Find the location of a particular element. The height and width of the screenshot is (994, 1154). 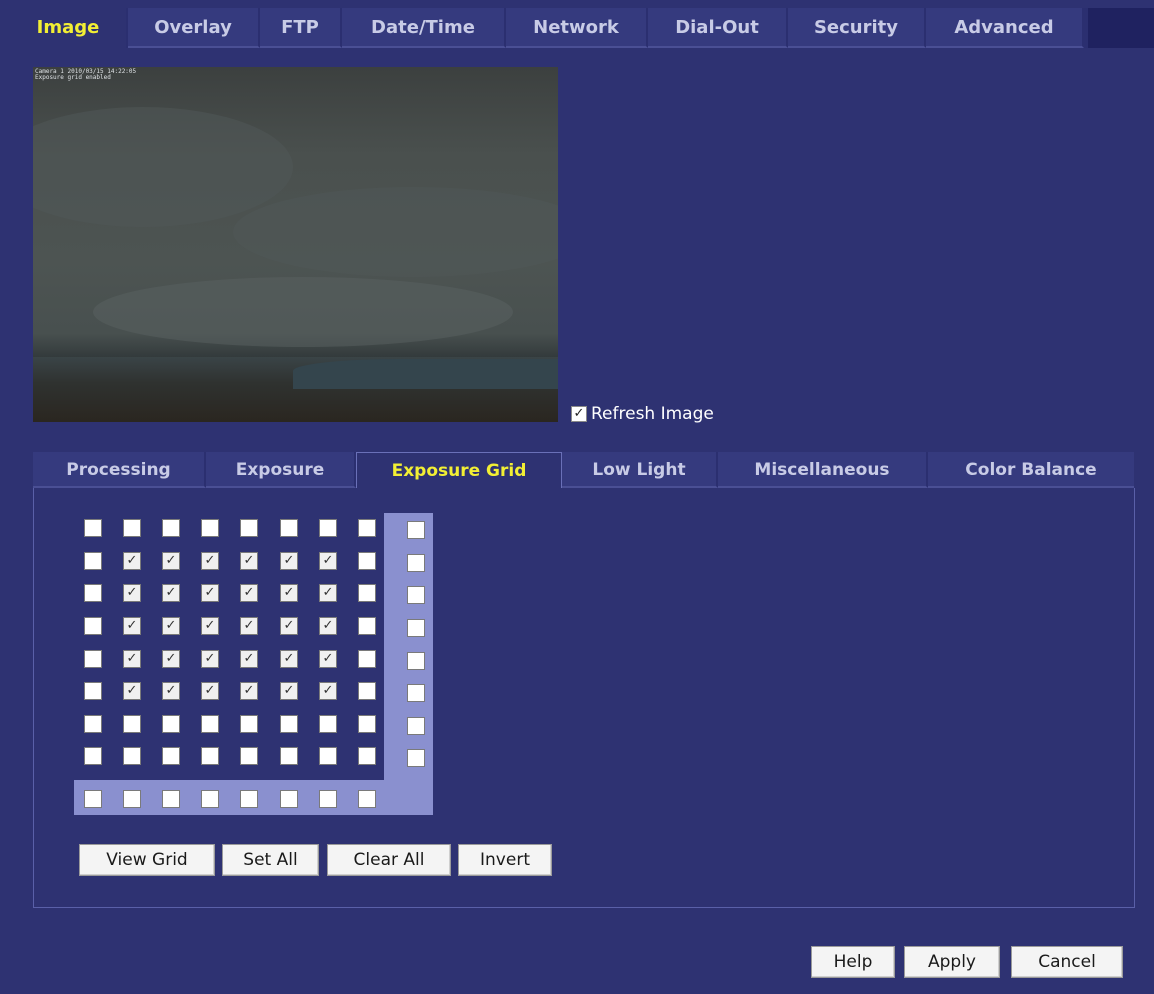

grid-cell-r1-c6 is located at coordinates (289, 528).